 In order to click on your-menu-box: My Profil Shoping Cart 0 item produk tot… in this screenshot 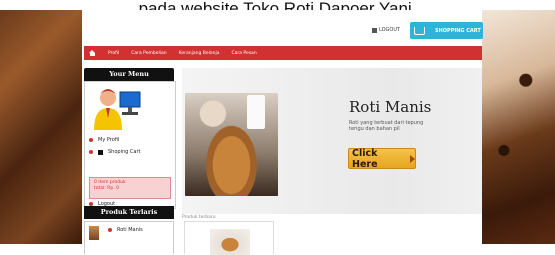, I will do `click(130, 145)`.